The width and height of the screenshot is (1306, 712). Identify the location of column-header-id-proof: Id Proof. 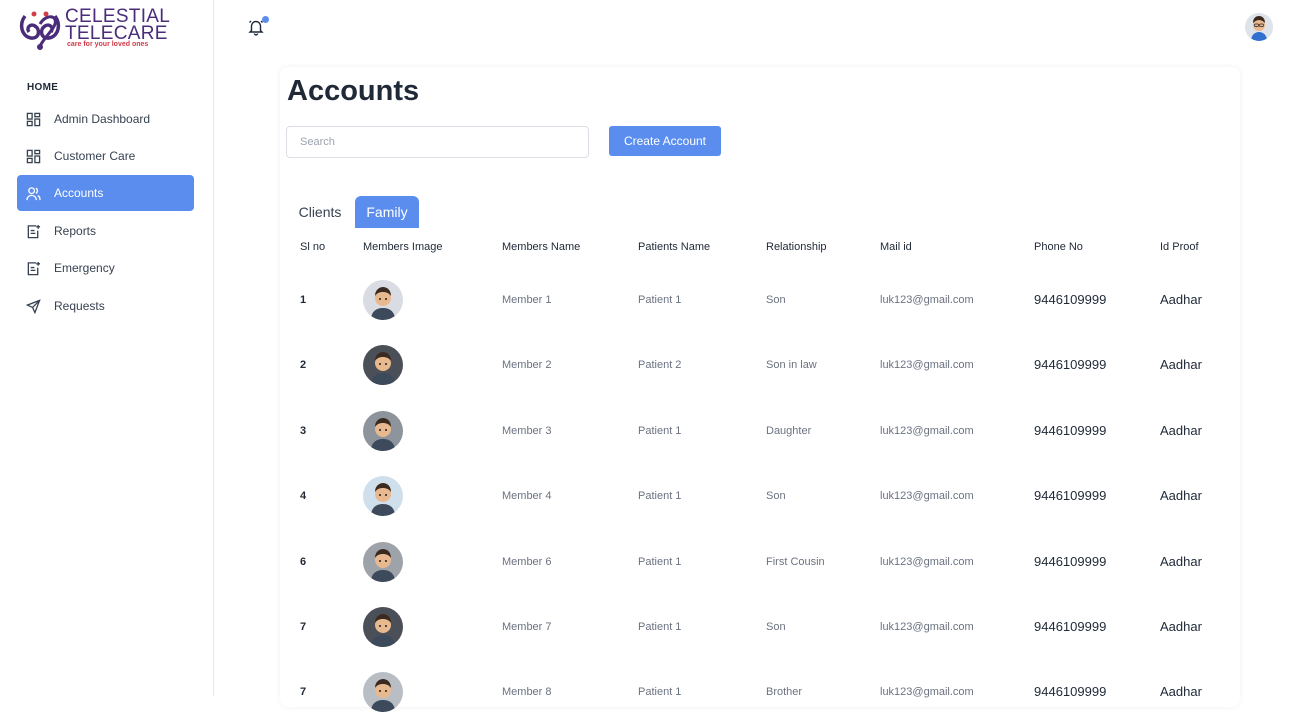
(1179, 247).